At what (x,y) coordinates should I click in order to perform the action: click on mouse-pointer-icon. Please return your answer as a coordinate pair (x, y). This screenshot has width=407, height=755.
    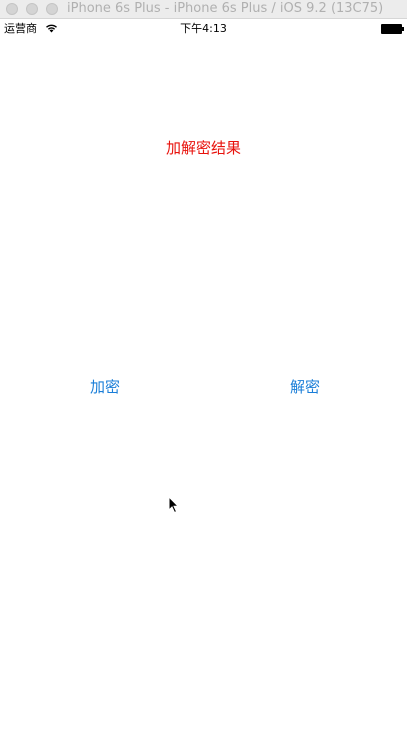
    Looking at the image, I should click on (174, 505).